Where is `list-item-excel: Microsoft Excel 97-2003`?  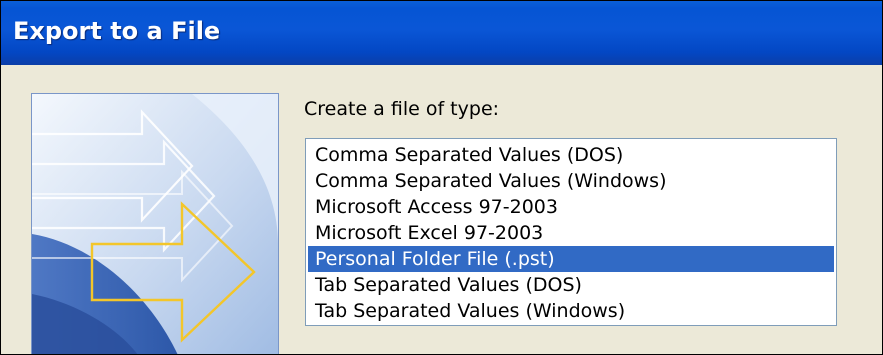
list-item-excel: Microsoft Excel 97-2003 is located at coordinates (571, 233).